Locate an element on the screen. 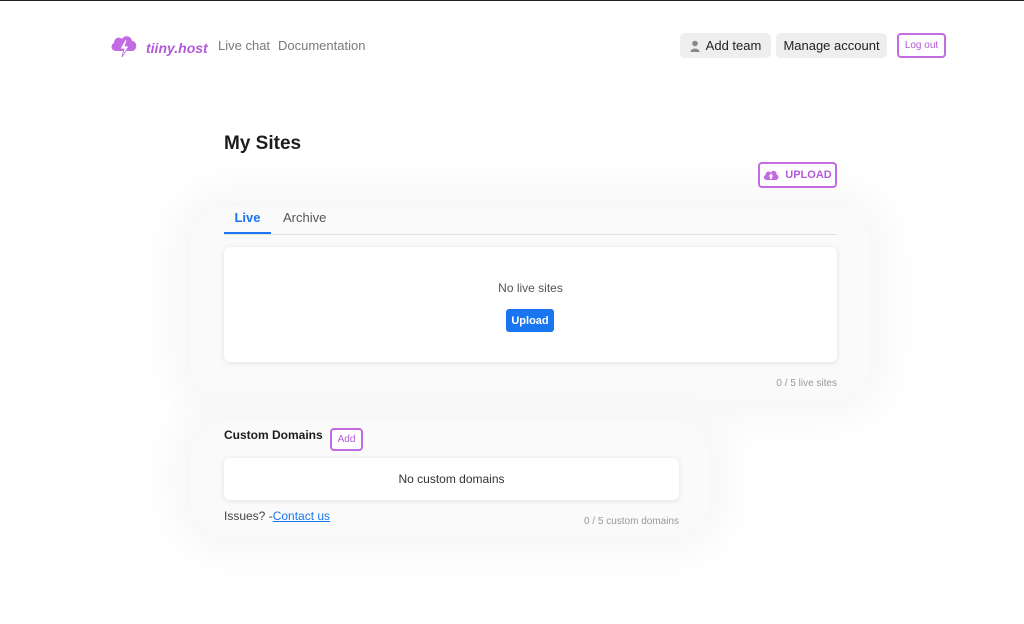  tab-archive: Archive is located at coordinates (304, 217).